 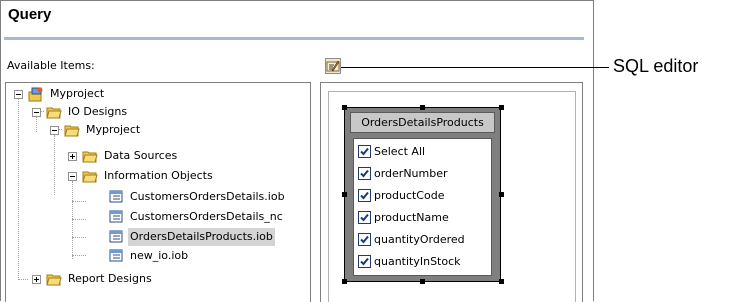 What do you see at coordinates (35, 94) in the screenshot?
I see `project-icon` at bounding box center [35, 94].